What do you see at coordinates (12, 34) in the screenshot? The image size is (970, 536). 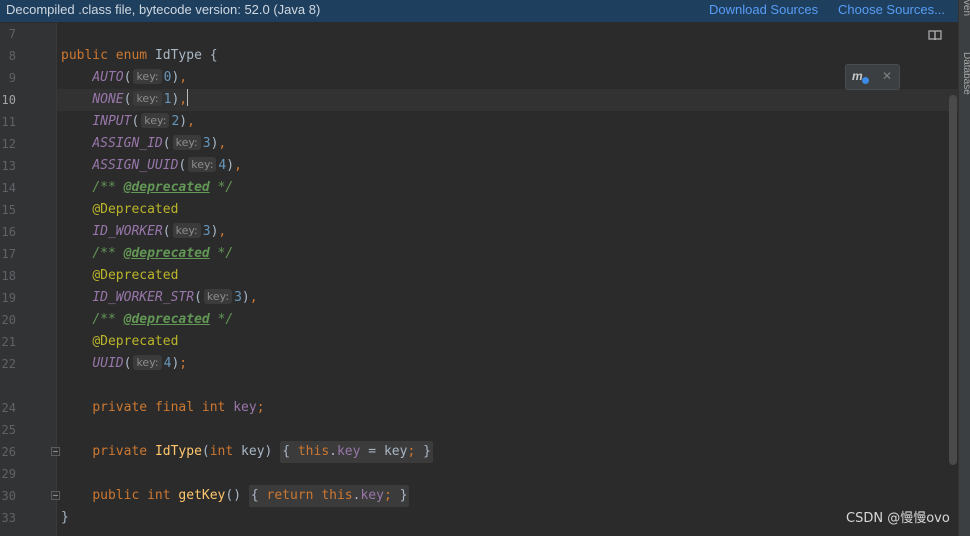 I see `line-number: 7` at bounding box center [12, 34].